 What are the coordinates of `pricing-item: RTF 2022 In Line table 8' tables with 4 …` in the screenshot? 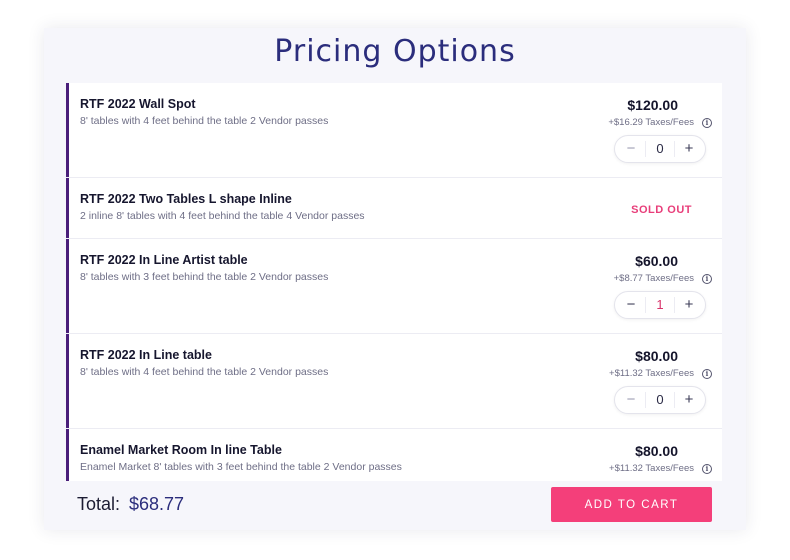 It's located at (394, 381).